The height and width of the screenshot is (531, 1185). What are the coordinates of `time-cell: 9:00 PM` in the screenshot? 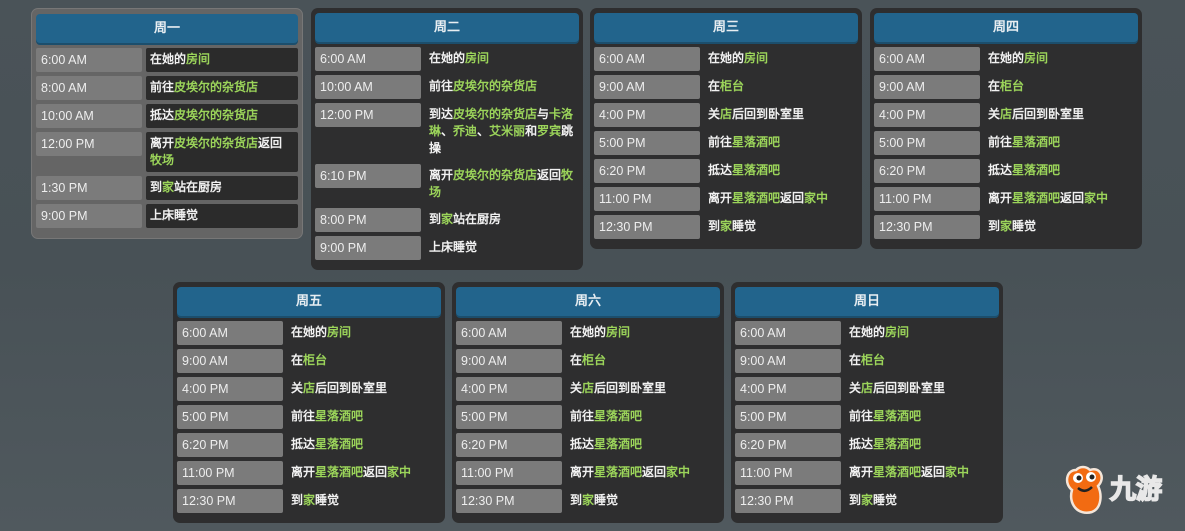 It's located at (368, 248).